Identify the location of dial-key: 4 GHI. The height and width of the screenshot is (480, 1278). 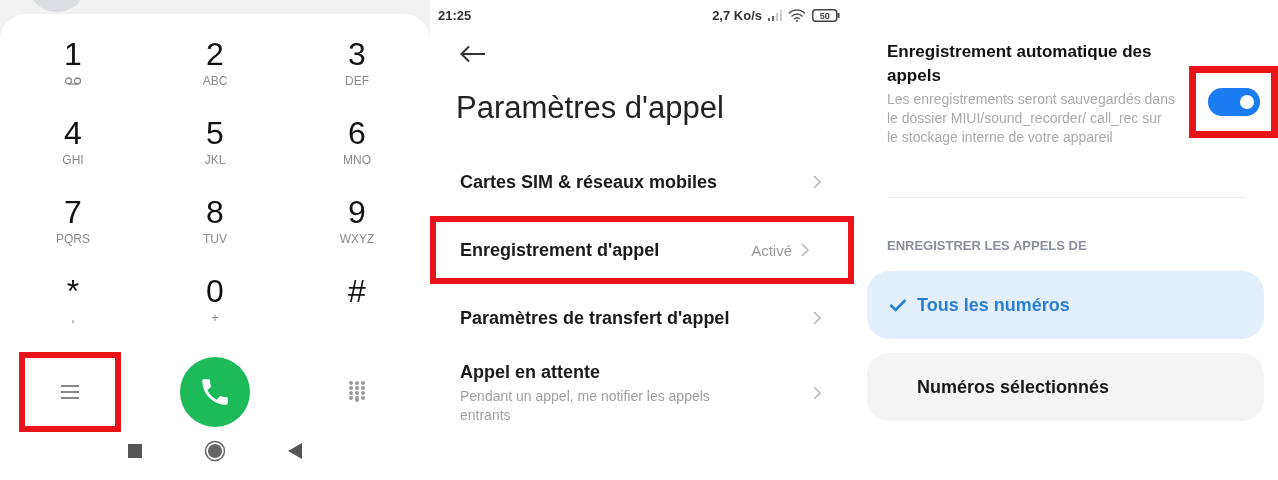
(73, 154).